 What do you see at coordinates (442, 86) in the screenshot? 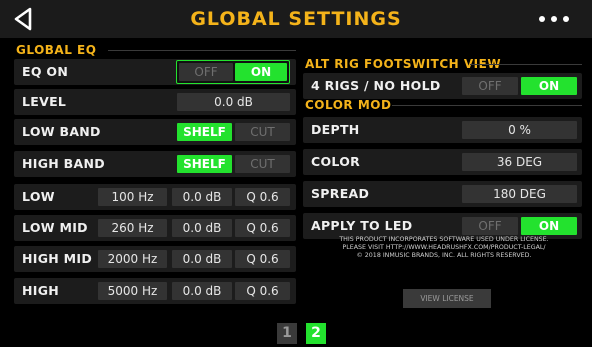
I see `alt-rig-row: 4 RIGS / NO HOLD OFF ON` at bounding box center [442, 86].